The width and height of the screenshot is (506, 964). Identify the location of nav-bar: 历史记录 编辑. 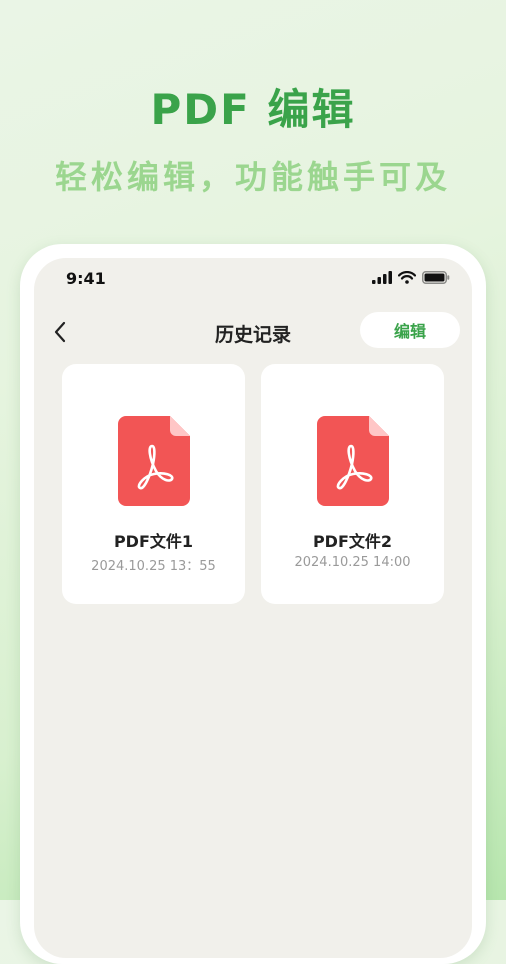
(253, 332).